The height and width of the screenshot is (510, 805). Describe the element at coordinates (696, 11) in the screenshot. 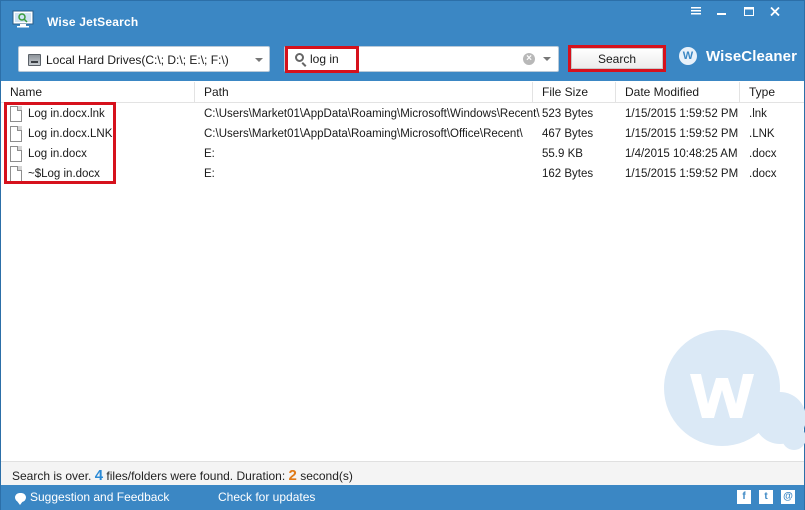

I see `menu-icon` at that location.